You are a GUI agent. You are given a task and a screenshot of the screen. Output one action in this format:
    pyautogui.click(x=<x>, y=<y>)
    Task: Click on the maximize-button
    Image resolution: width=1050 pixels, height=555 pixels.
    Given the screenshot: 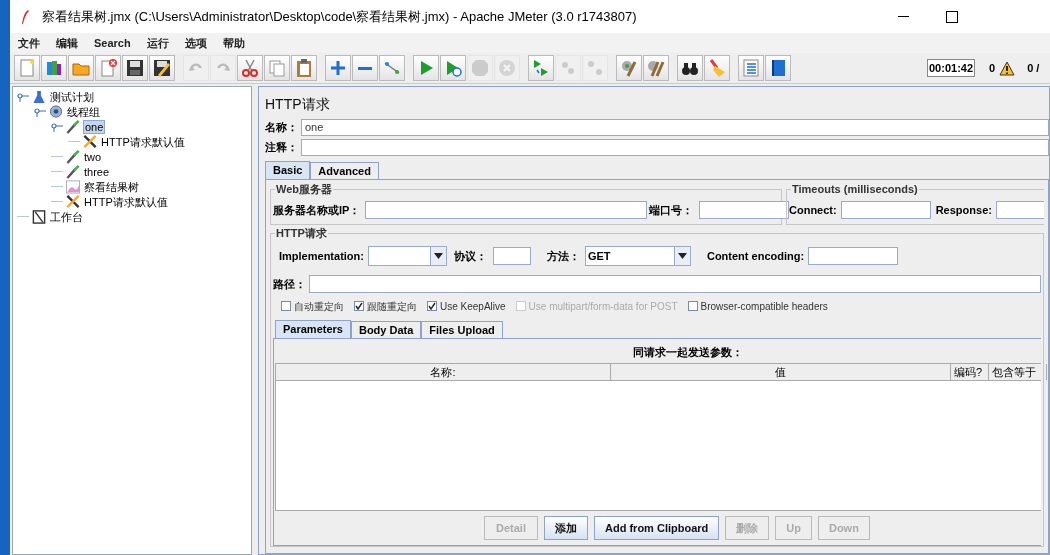 What is the action you would take?
    pyautogui.click(x=952, y=16)
    